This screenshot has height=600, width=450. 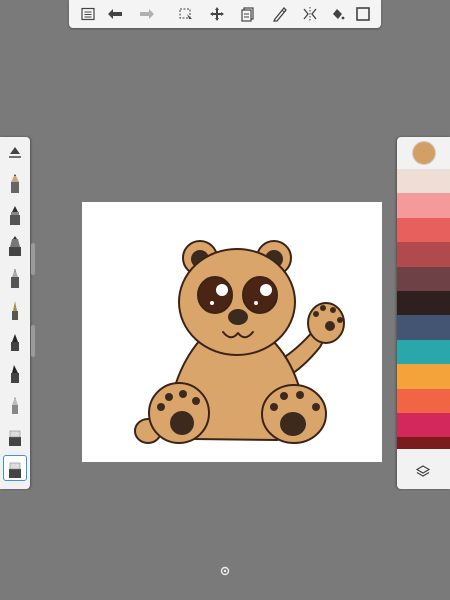 I want to click on fineliner-icon, so click(x=15, y=278).